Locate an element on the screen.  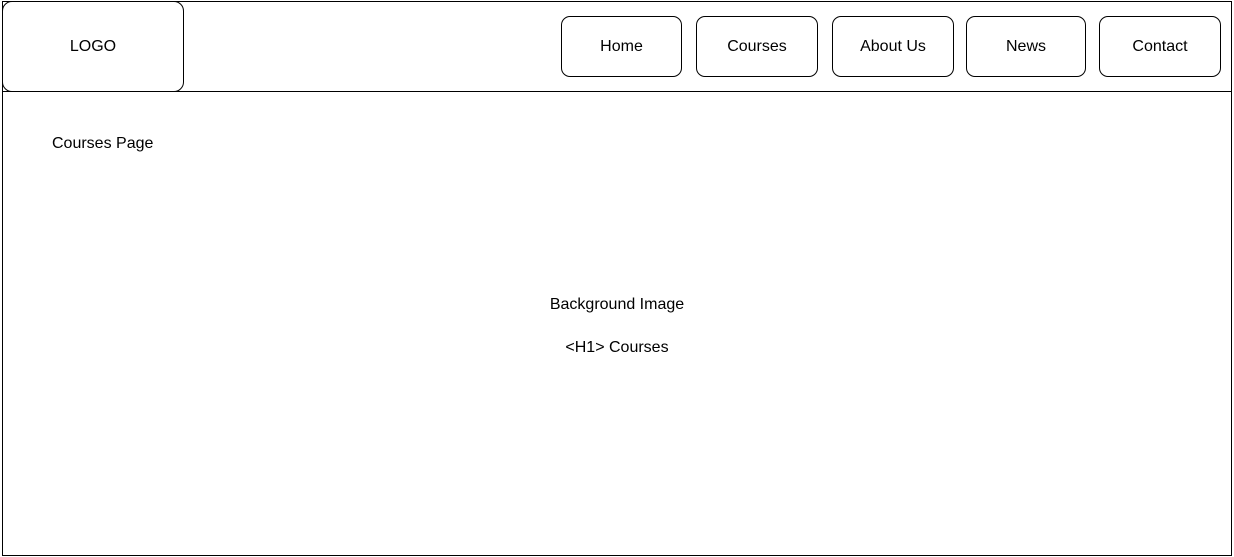
nav-news-label: News is located at coordinates (1025, 46).